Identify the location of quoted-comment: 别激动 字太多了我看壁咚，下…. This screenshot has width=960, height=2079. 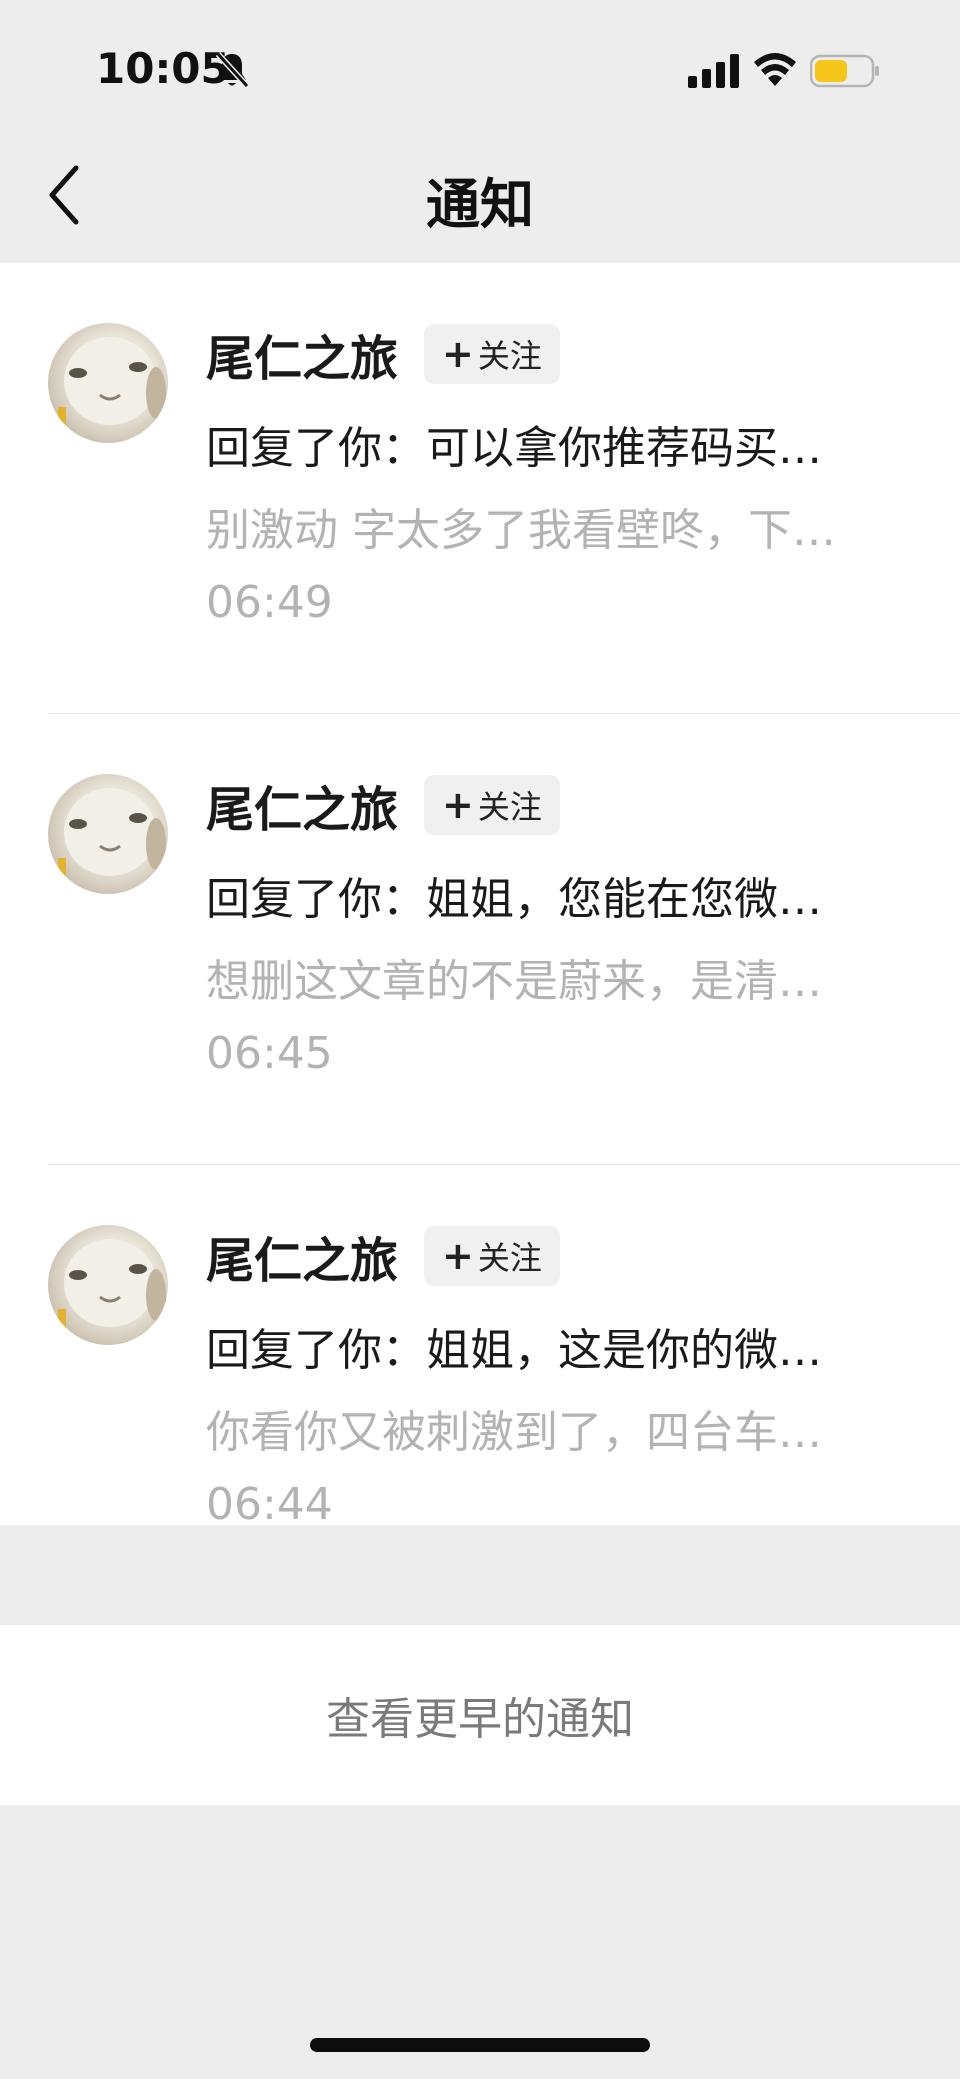
(521, 530).